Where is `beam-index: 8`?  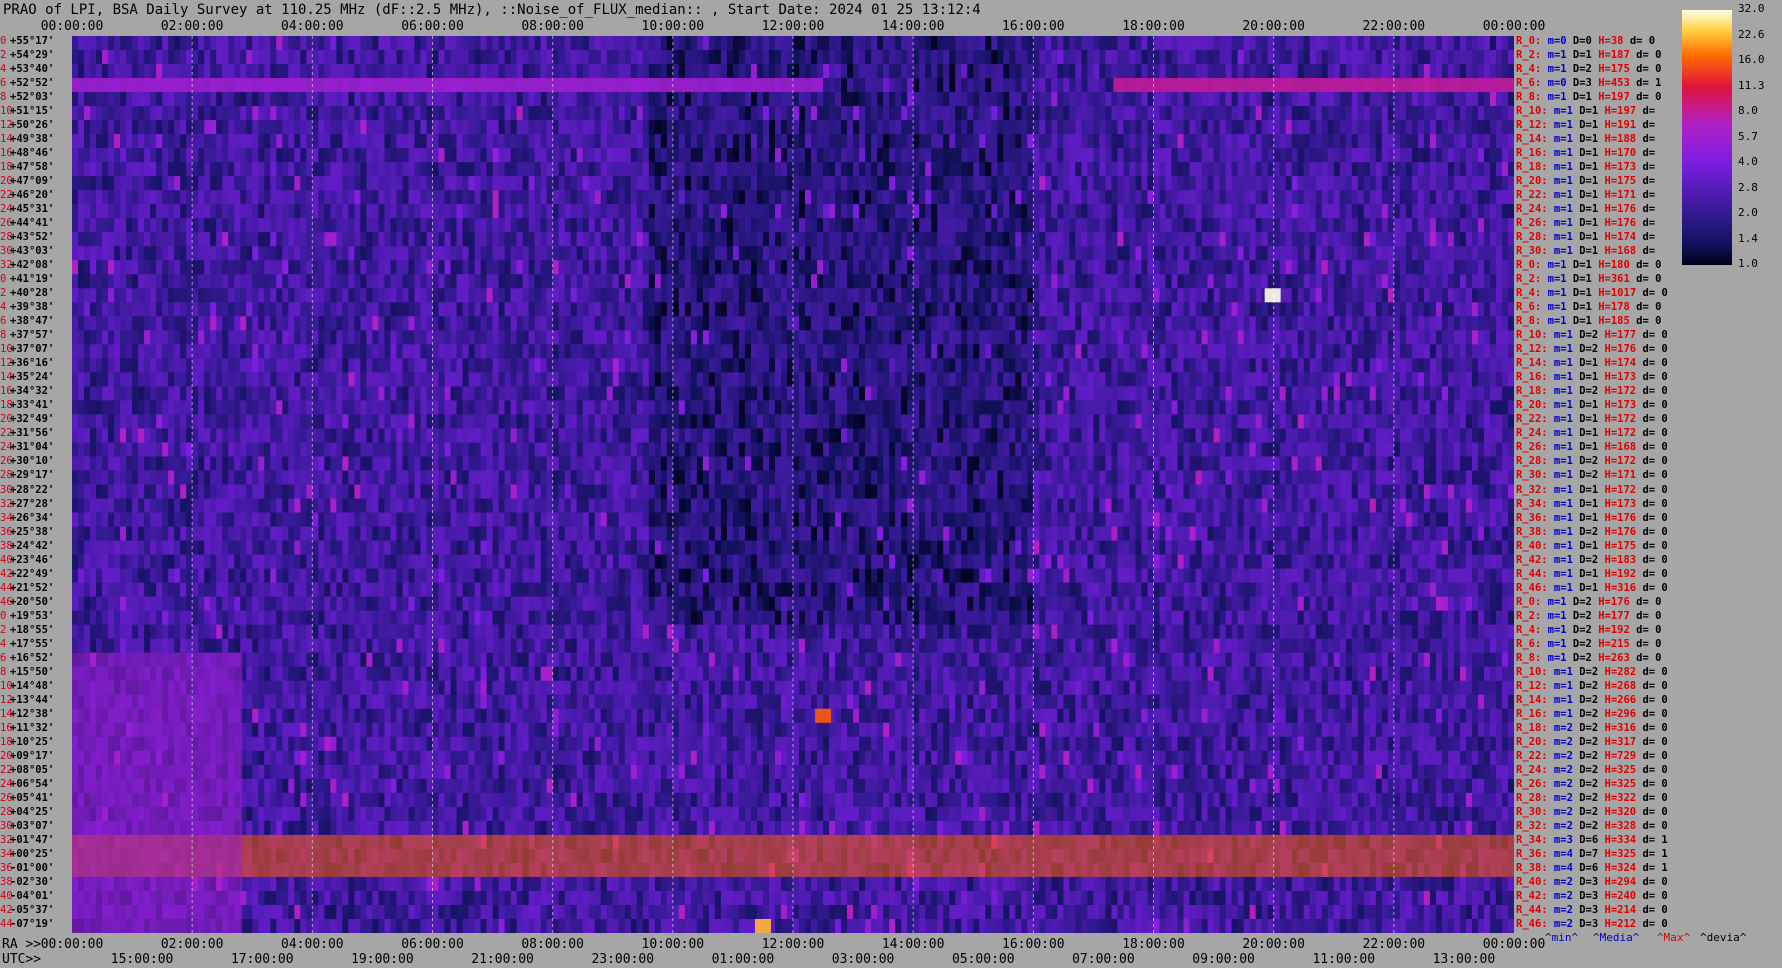
beam-index: 8 is located at coordinates (3, 335).